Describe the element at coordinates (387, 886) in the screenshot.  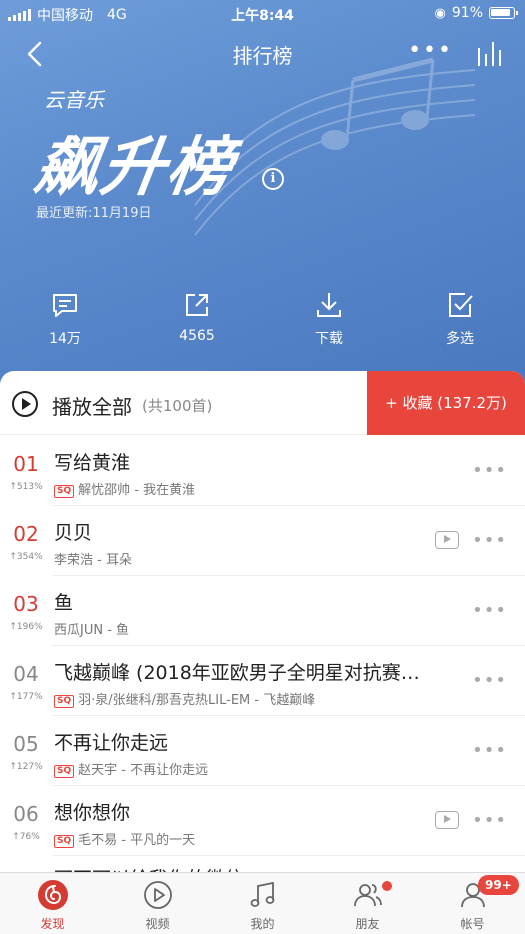
I see `friends-notification-dot` at that location.